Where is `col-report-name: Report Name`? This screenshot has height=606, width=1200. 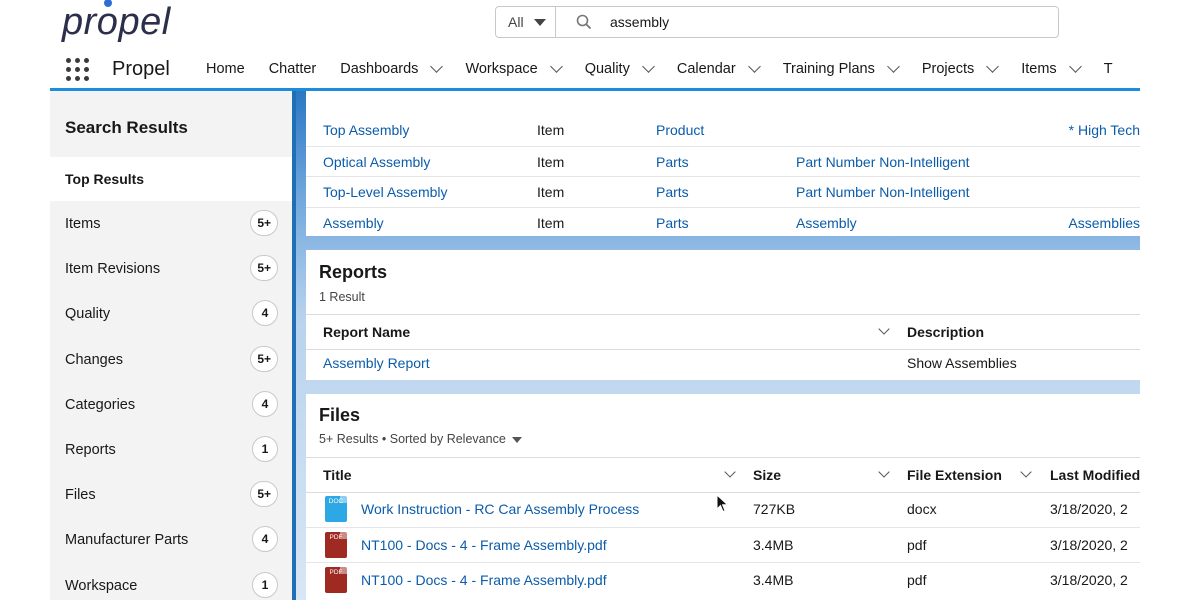
col-report-name: Report Name is located at coordinates (366, 332).